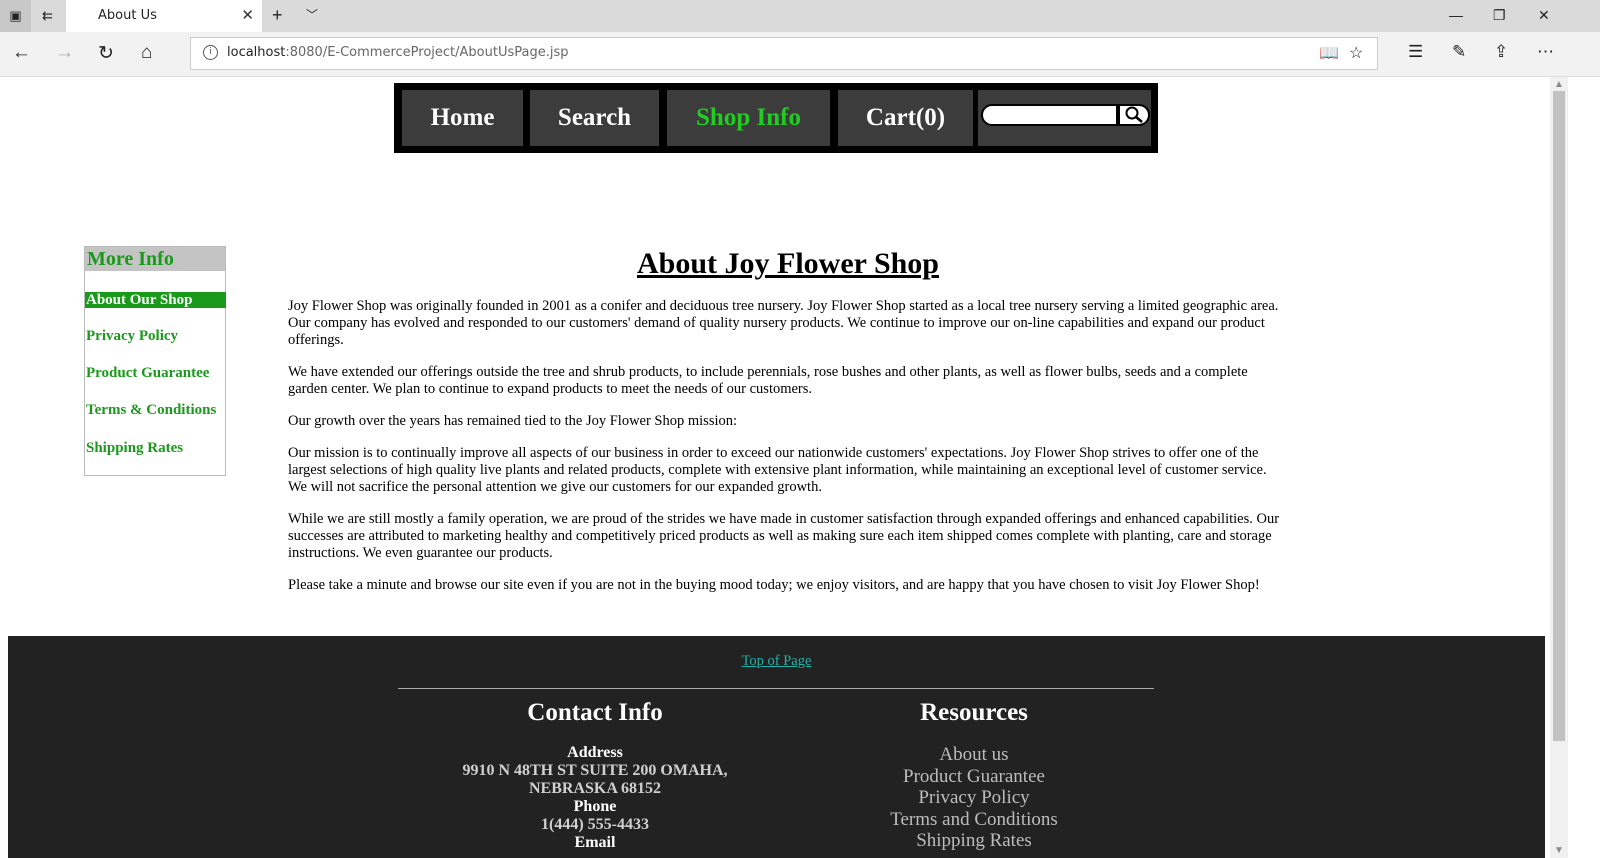  Describe the element at coordinates (776, 688) in the screenshot. I see `footer-divider` at that location.